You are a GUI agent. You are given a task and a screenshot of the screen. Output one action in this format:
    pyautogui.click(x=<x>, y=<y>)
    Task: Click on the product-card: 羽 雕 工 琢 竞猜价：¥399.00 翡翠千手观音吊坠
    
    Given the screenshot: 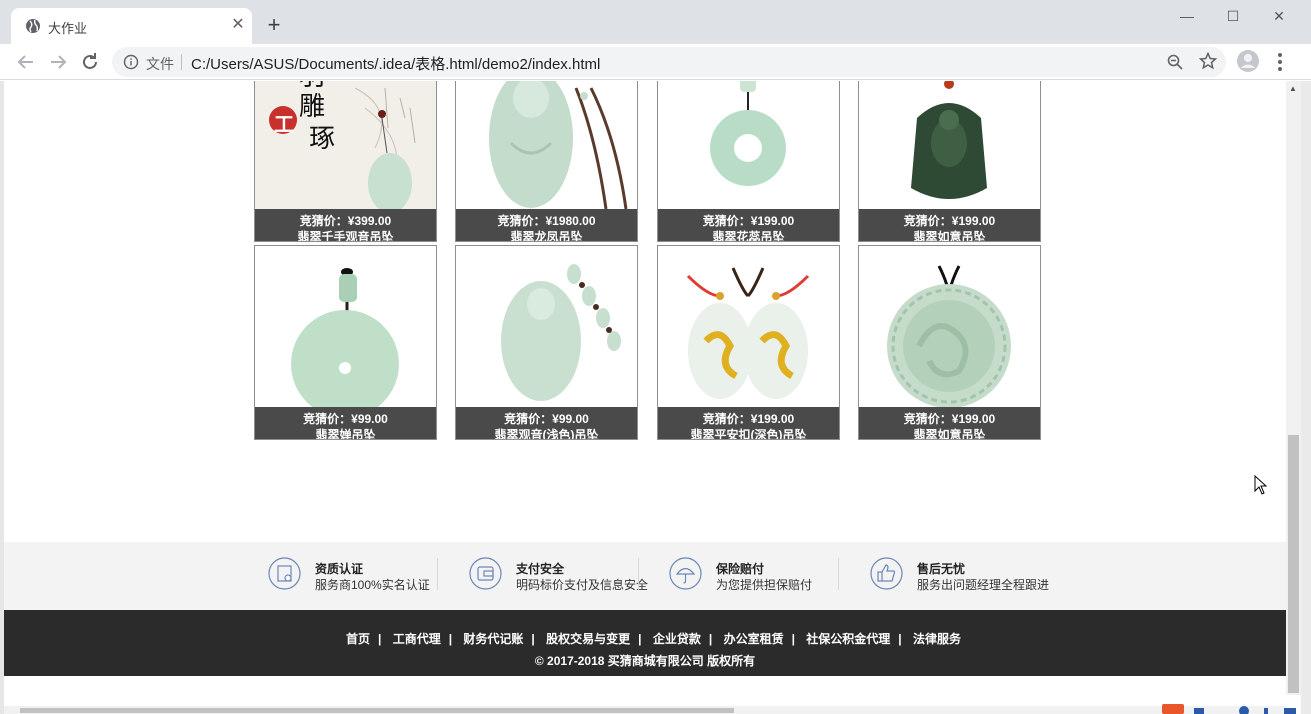 What is the action you would take?
    pyautogui.click(x=345, y=161)
    